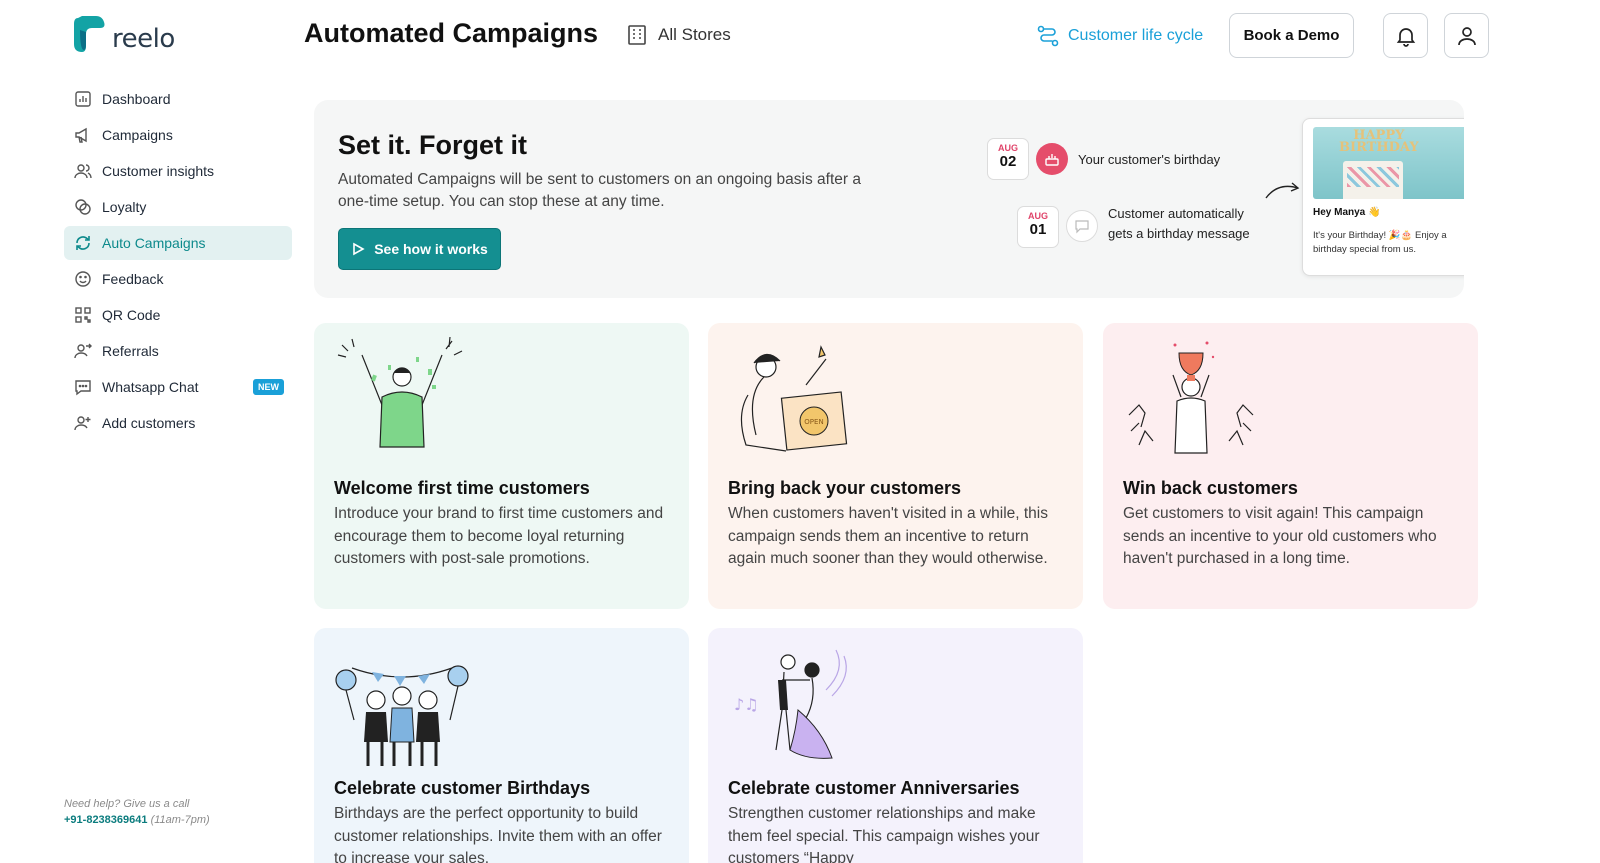  What do you see at coordinates (637, 35) in the screenshot?
I see `building-icon` at bounding box center [637, 35].